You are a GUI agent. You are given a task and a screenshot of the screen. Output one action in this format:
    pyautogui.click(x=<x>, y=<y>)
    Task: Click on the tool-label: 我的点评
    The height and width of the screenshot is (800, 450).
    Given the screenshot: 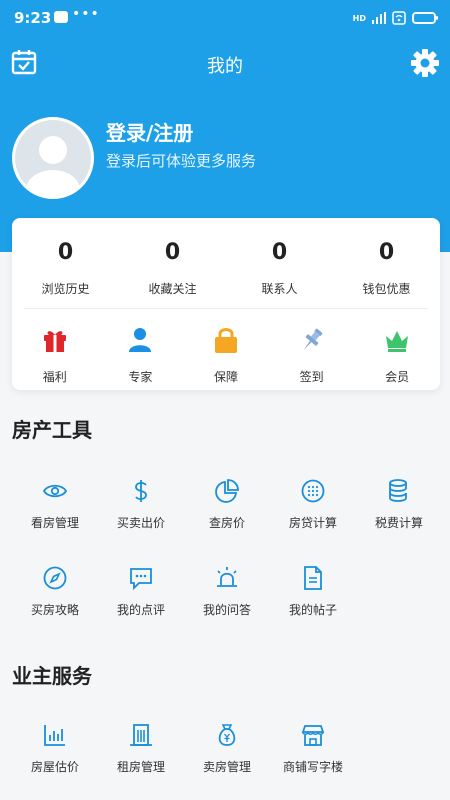 What is the action you would take?
    pyautogui.click(x=140, y=610)
    